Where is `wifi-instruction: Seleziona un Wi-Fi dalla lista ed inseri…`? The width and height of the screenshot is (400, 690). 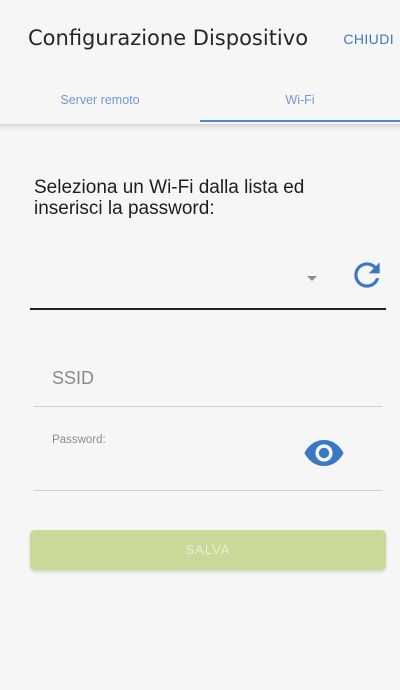 wifi-instruction: Seleziona un Wi-Fi dalla lista ed inseri… is located at coordinates (169, 198).